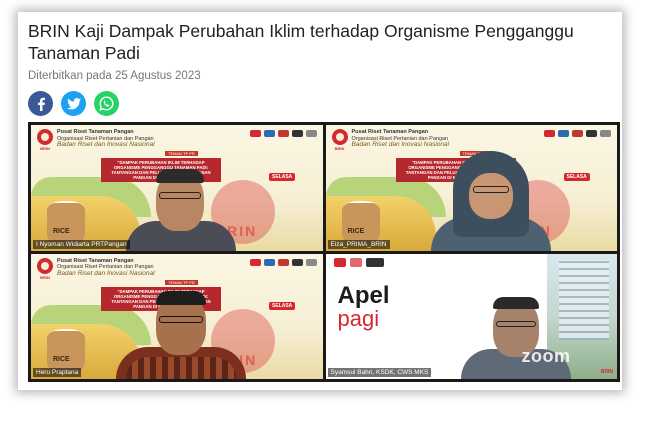 Image resolution: width=664 pixels, height=425 pixels. I want to click on facebook-share-button, so click(40, 103).